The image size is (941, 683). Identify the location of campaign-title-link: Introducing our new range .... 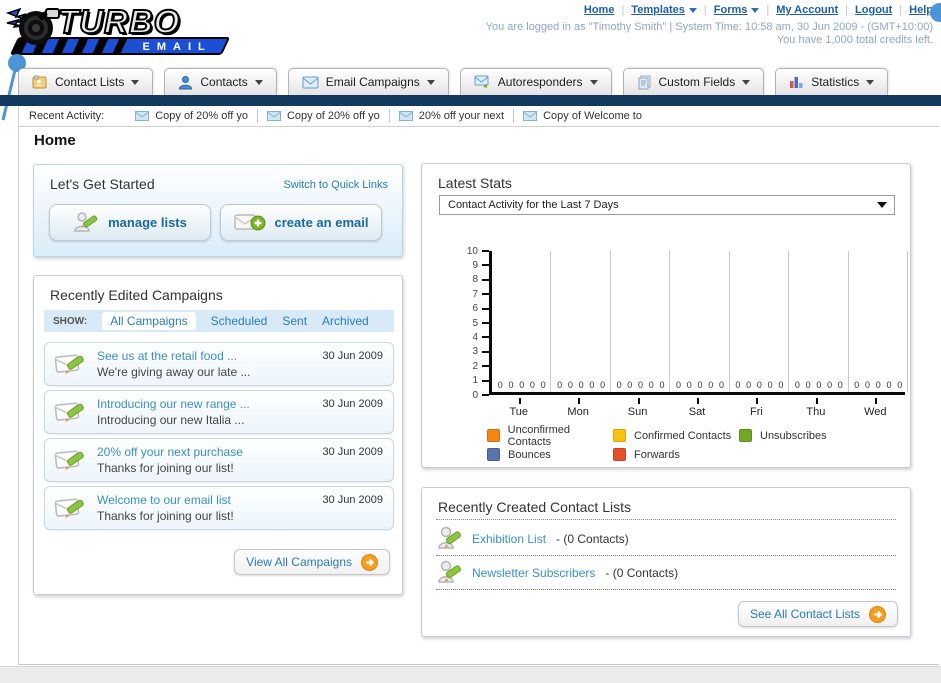
(173, 404).